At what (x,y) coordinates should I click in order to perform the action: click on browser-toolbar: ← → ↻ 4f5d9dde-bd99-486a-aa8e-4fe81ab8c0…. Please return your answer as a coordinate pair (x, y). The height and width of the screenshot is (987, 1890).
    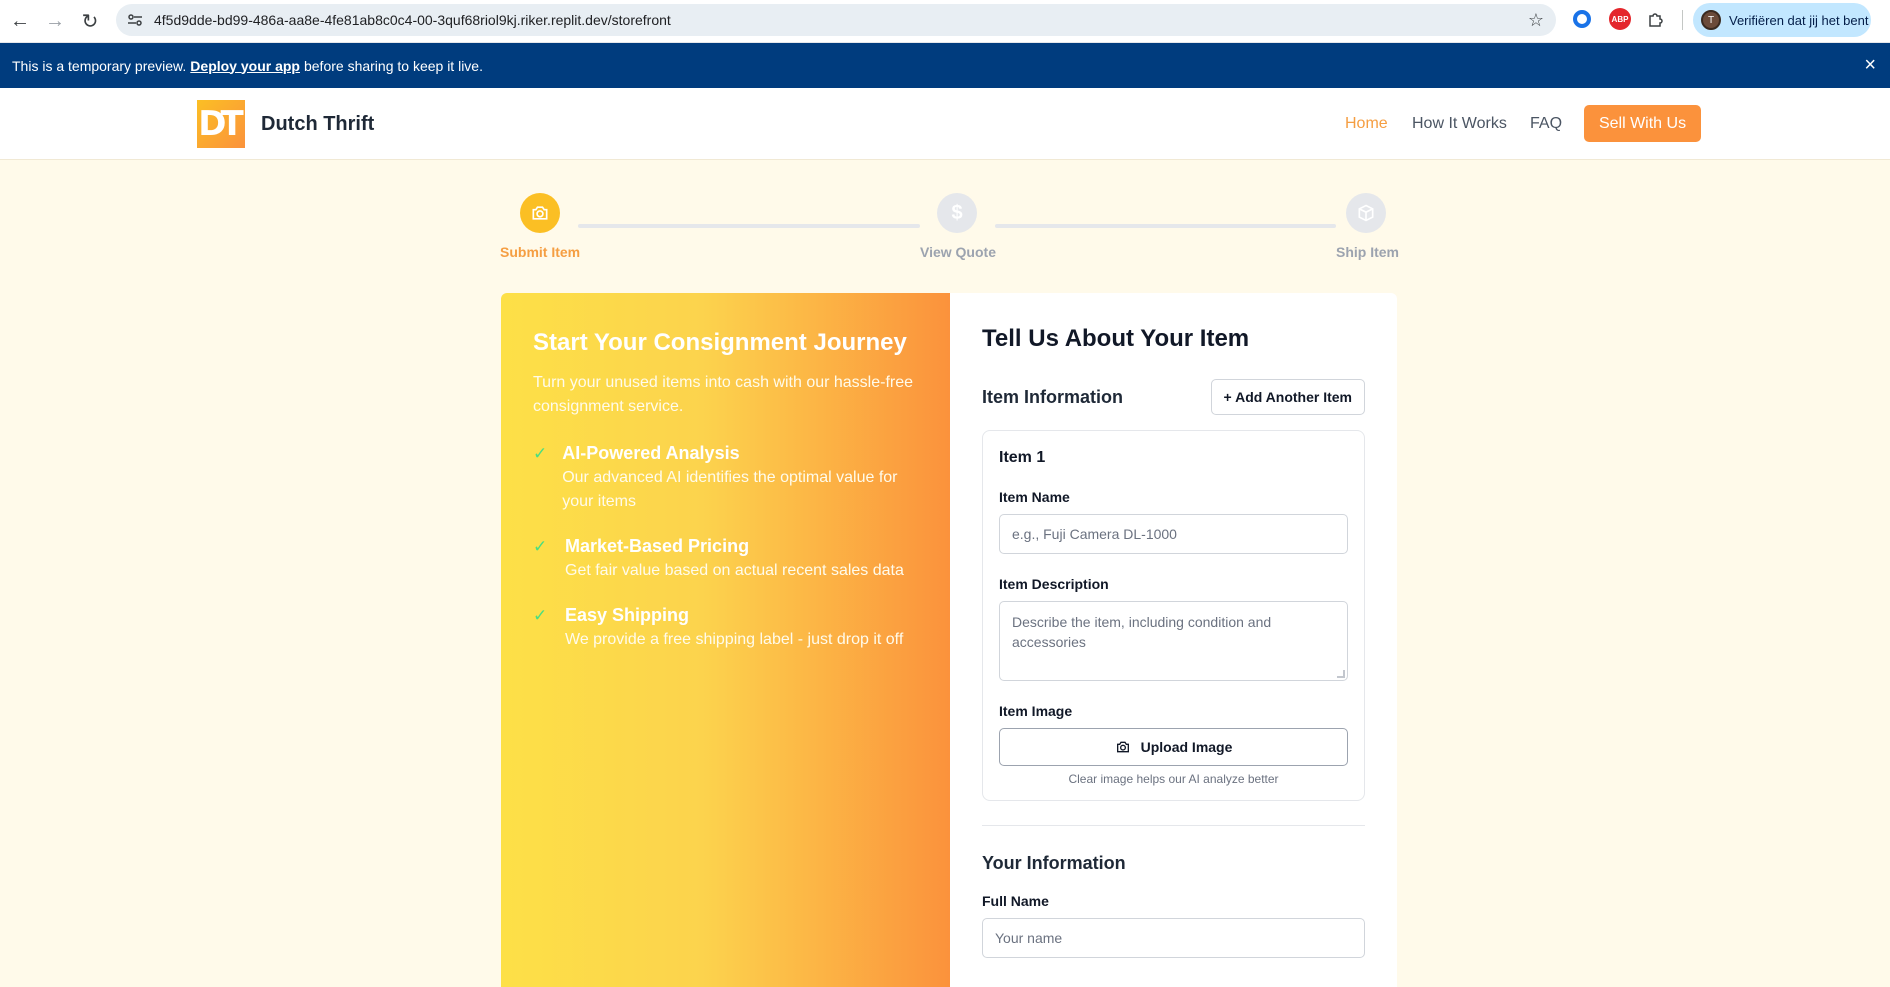
    Looking at the image, I should click on (945, 21).